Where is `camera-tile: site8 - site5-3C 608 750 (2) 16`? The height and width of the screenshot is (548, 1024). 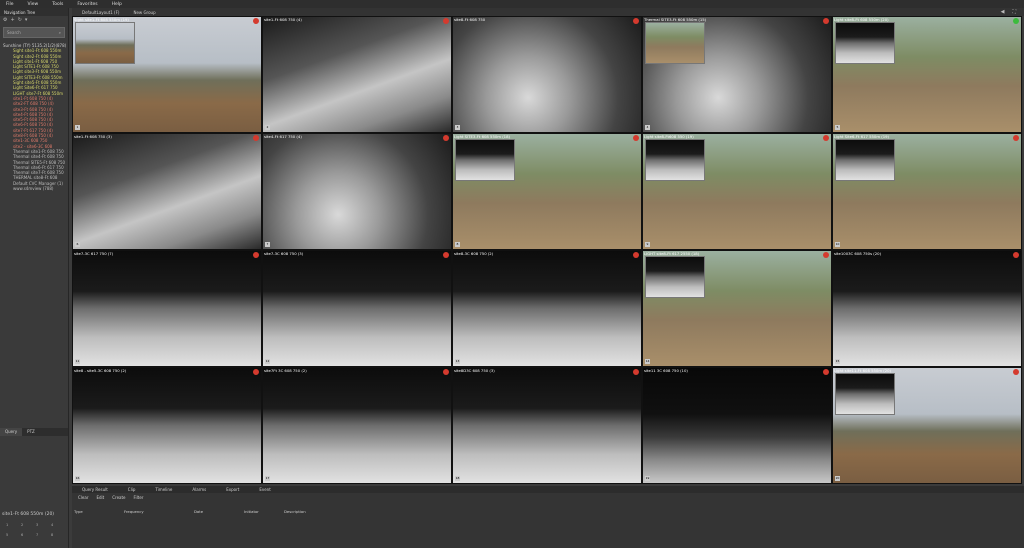 camera-tile: site8 - site5-3C 608 750 (2) 16 is located at coordinates (167, 425).